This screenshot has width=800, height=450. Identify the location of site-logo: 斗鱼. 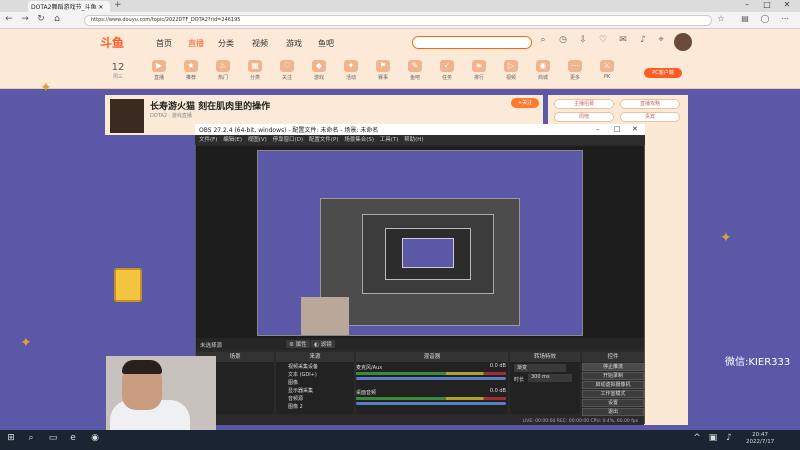
(112, 42).